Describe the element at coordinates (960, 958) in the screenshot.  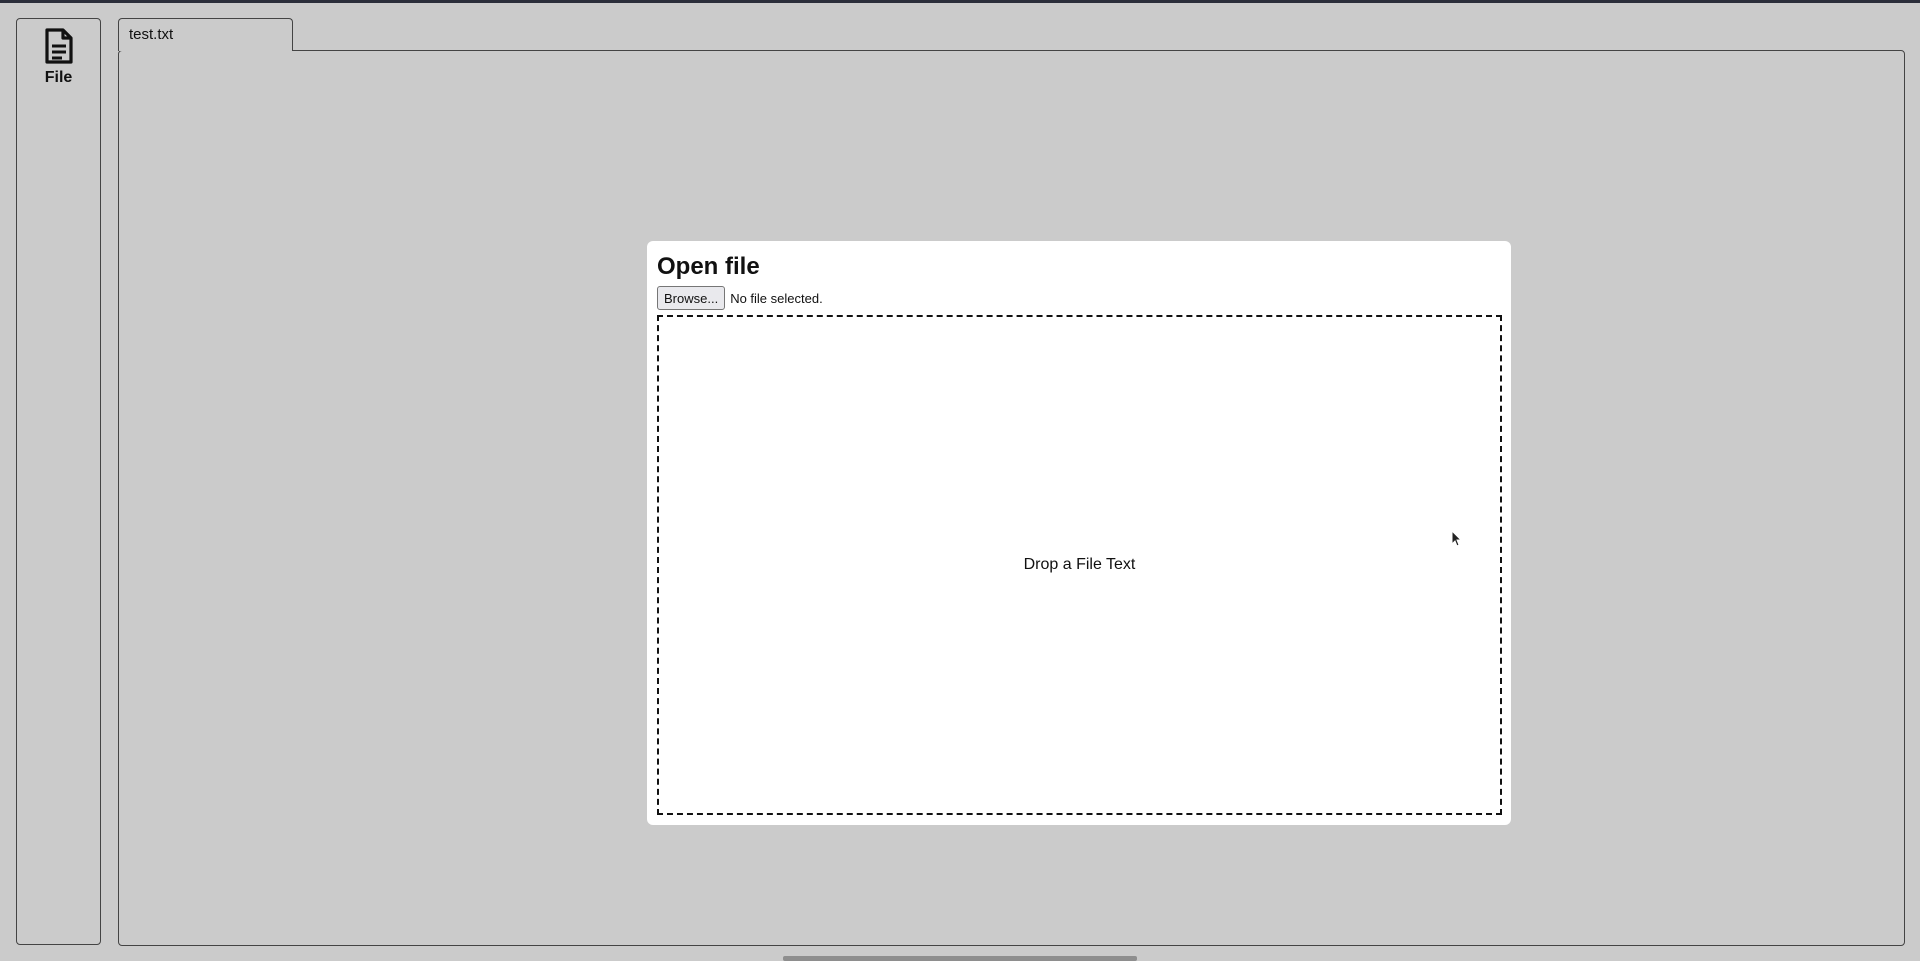
I see `horizontal-scrollbar` at that location.